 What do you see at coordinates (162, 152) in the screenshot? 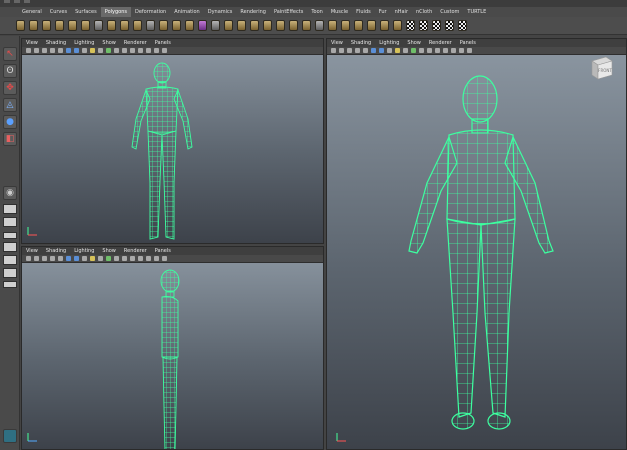
I see `character-mesh-front` at bounding box center [162, 152].